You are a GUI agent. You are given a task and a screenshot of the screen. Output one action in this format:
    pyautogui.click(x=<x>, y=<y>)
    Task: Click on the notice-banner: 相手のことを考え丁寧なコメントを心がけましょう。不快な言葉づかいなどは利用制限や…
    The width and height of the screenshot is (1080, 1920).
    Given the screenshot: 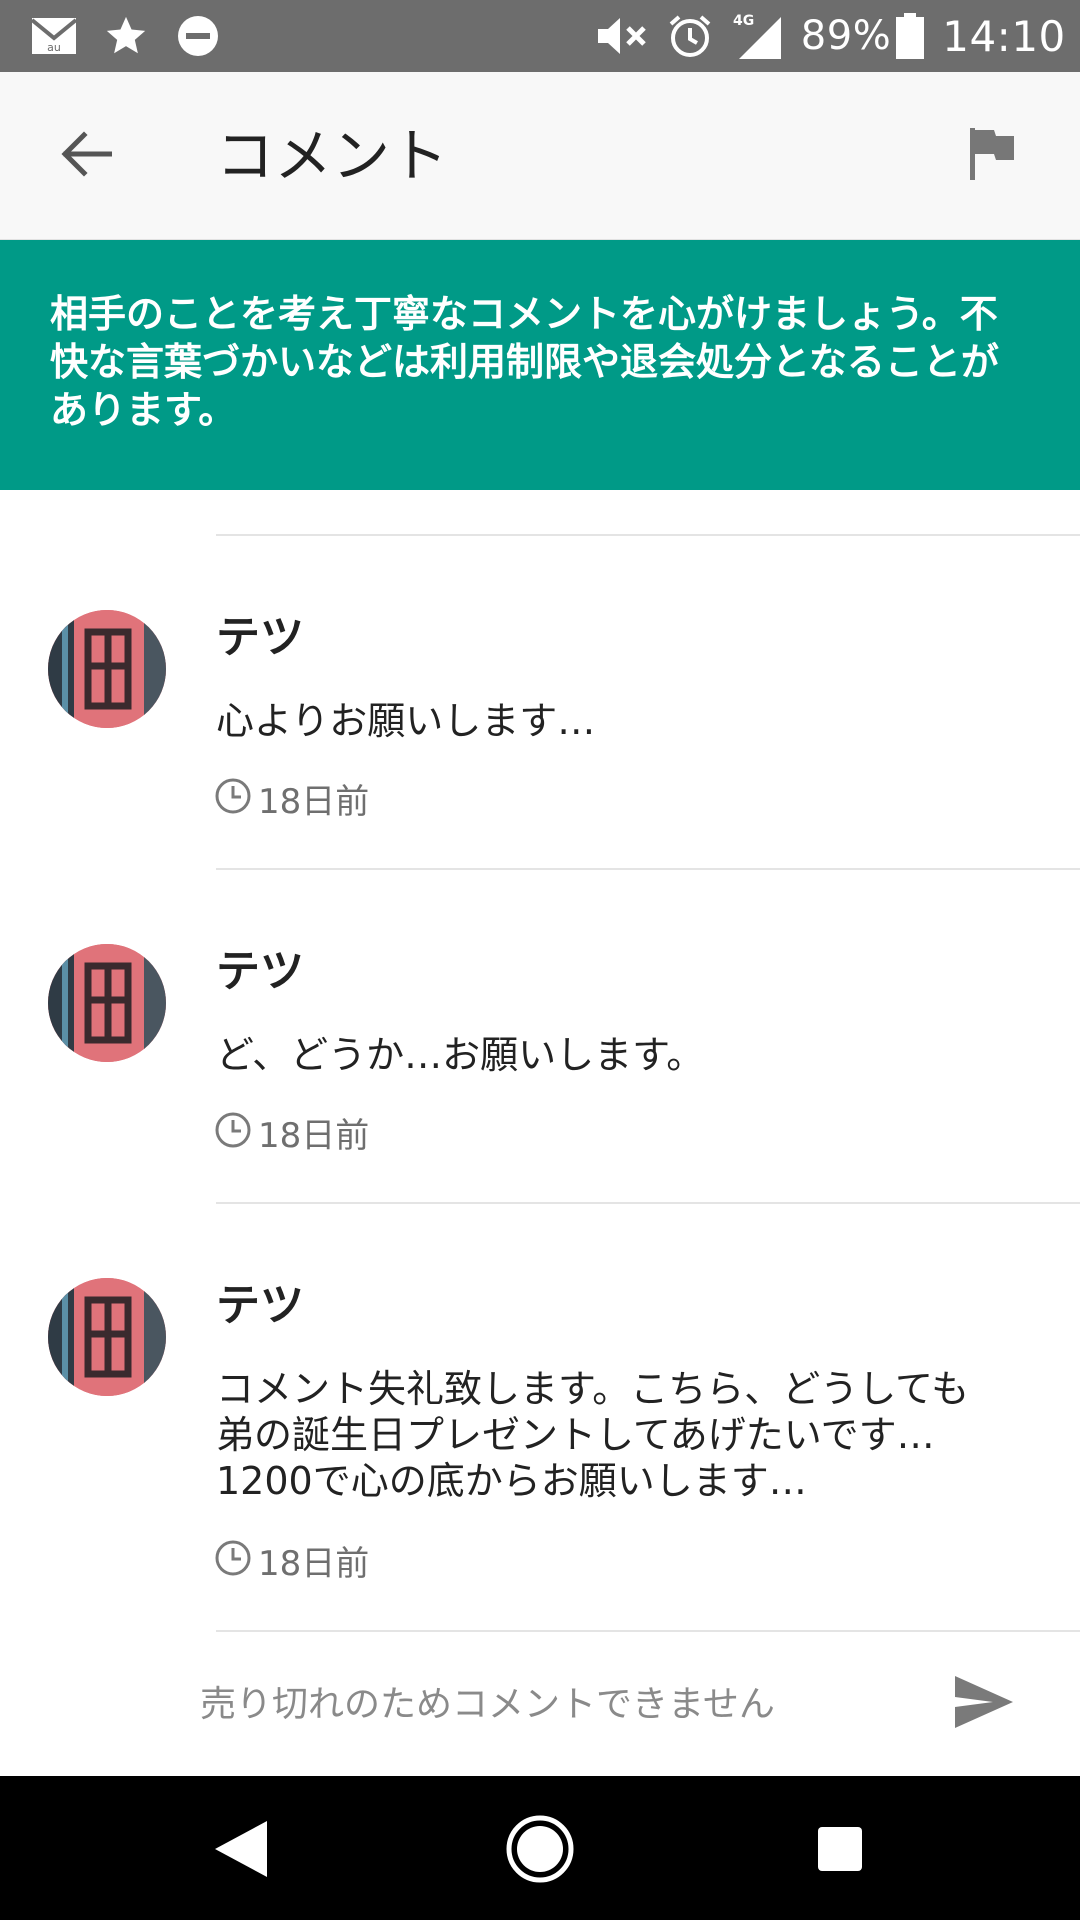 What is the action you would take?
    pyautogui.click(x=540, y=365)
    